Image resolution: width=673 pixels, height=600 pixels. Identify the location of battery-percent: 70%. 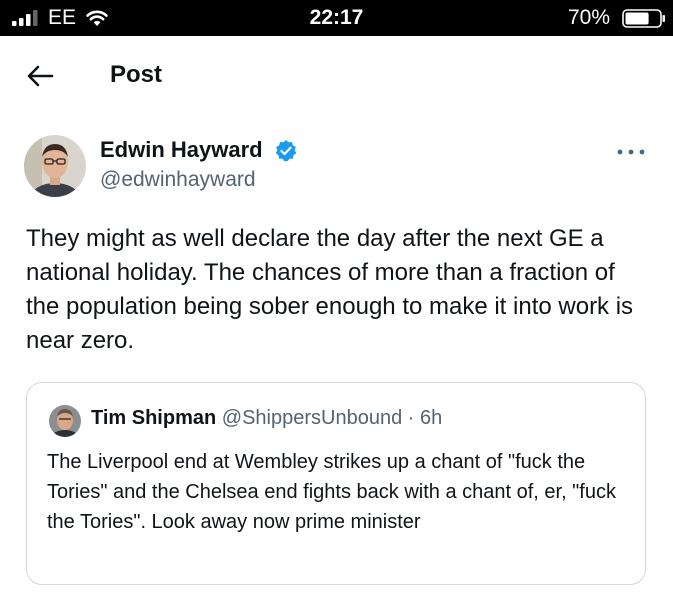
(589, 17).